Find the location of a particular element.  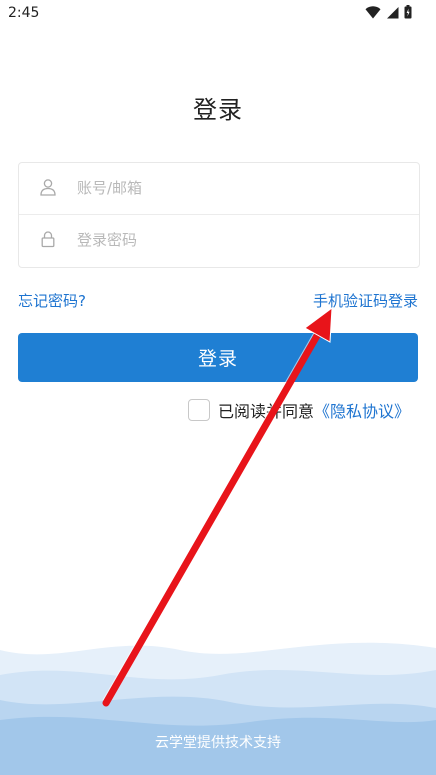

footer-credit: 云学堂提供技术支持 is located at coordinates (218, 743).